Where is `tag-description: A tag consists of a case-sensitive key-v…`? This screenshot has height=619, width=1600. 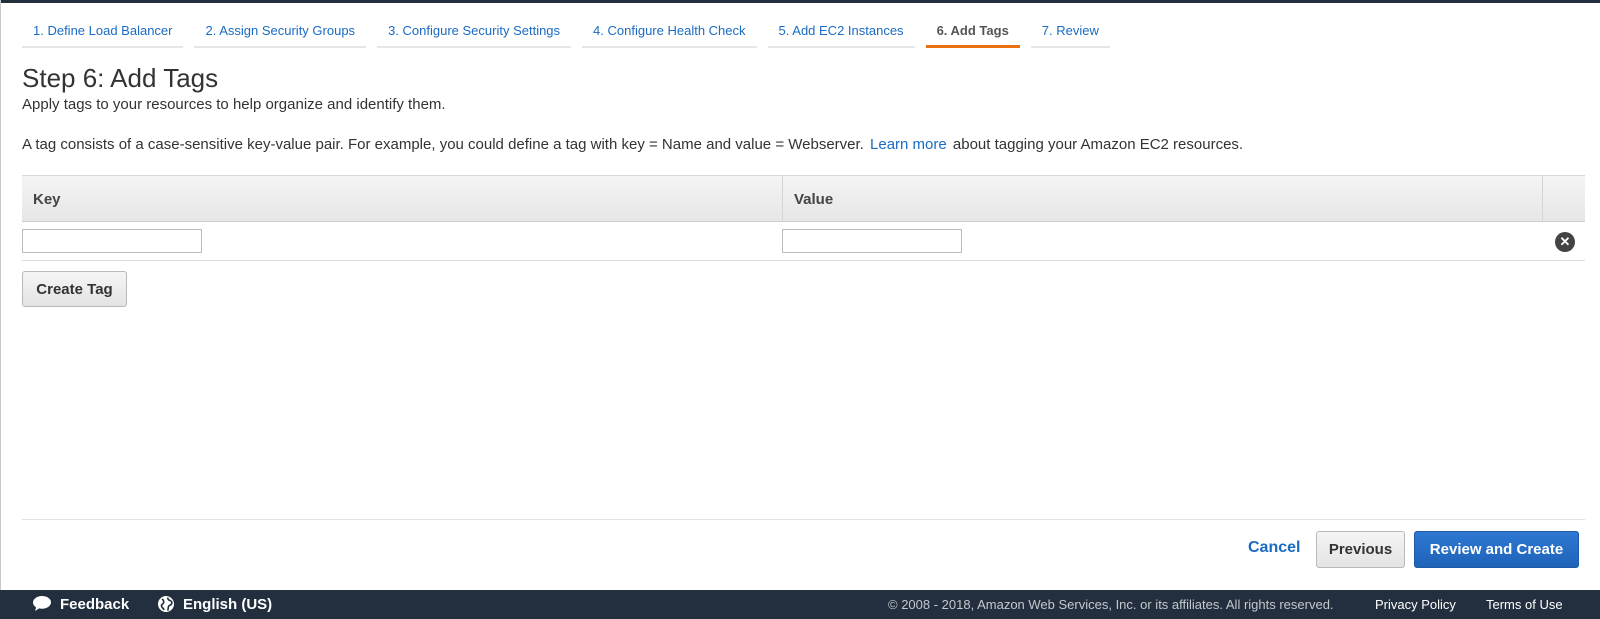 tag-description: A tag consists of a case-sensitive key-v… is located at coordinates (632, 144).